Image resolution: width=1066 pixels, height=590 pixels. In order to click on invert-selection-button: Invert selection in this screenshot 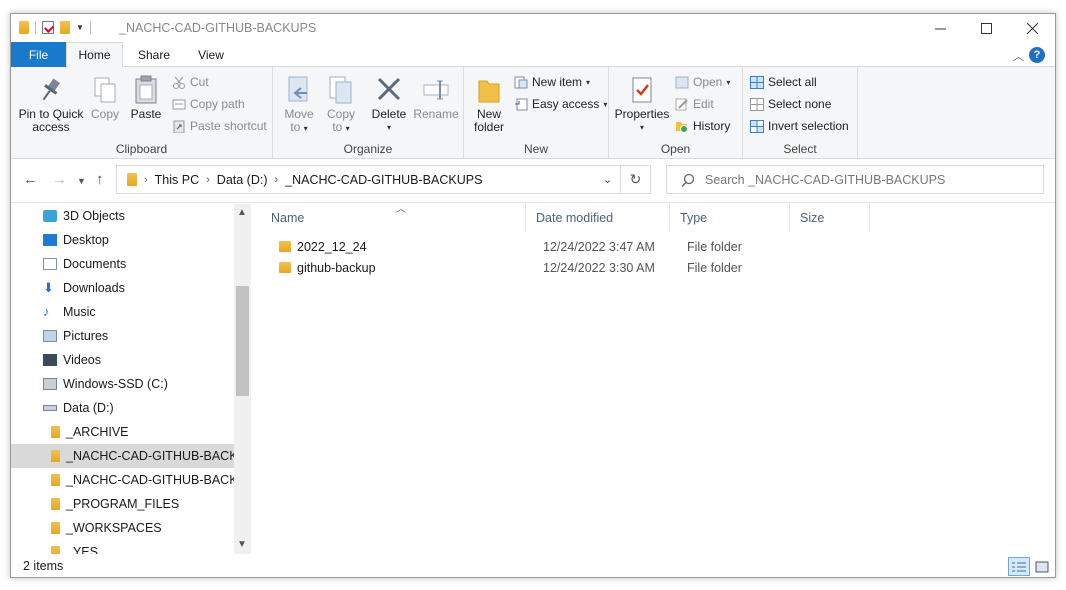, I will do `click(799, 126)`.